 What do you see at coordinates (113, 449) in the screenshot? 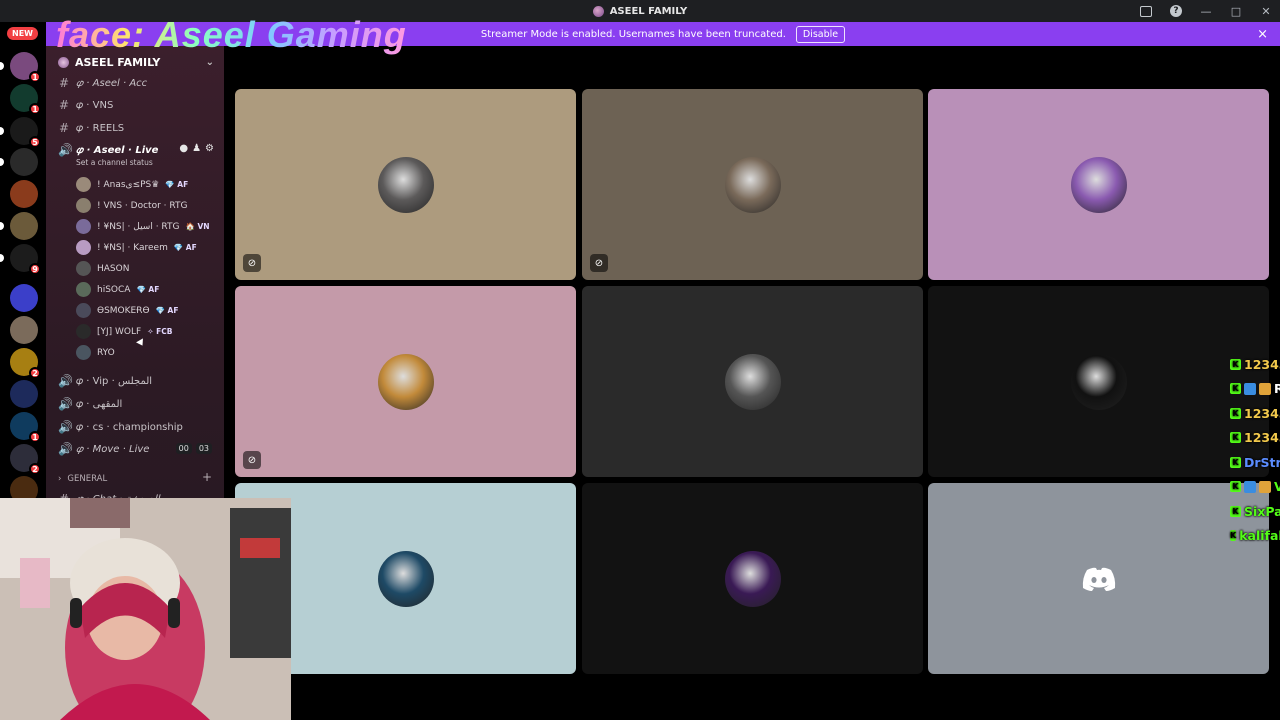
I see `channel-label: 𝜑 · Move · Live` at bounding box center [113, 449].